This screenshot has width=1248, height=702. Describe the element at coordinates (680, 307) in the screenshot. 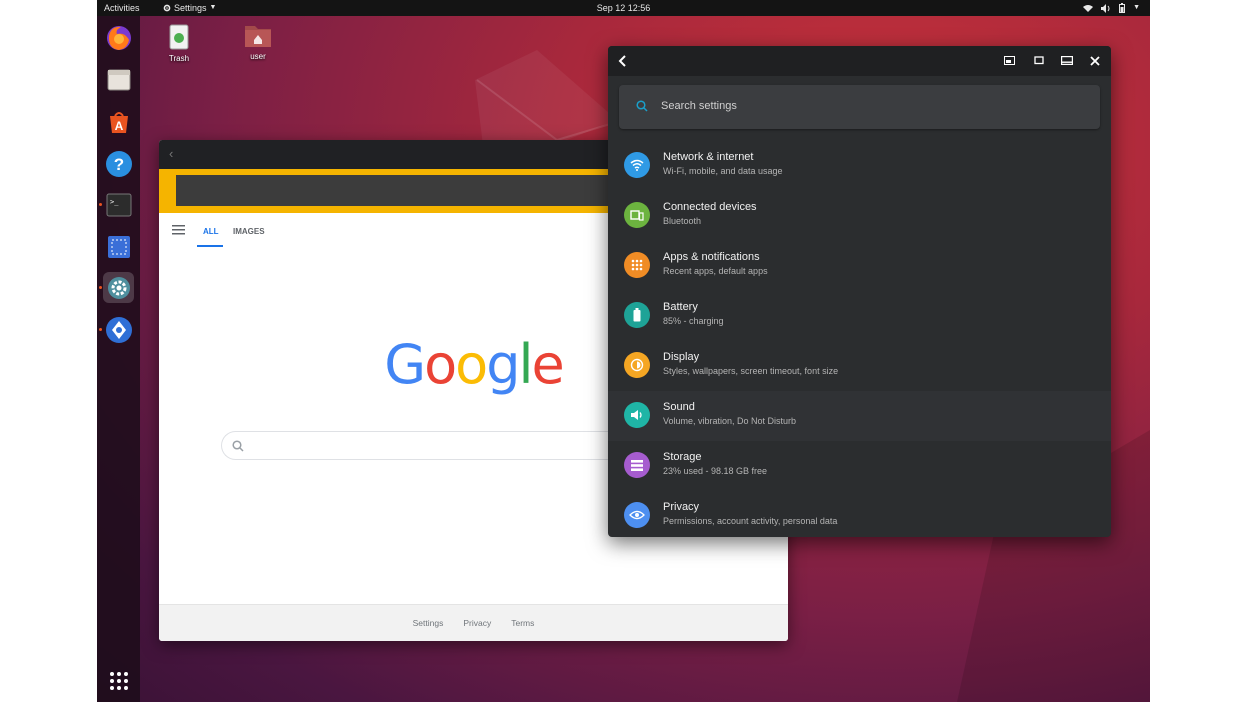

I see `settings-item-title: Battery` at that location.